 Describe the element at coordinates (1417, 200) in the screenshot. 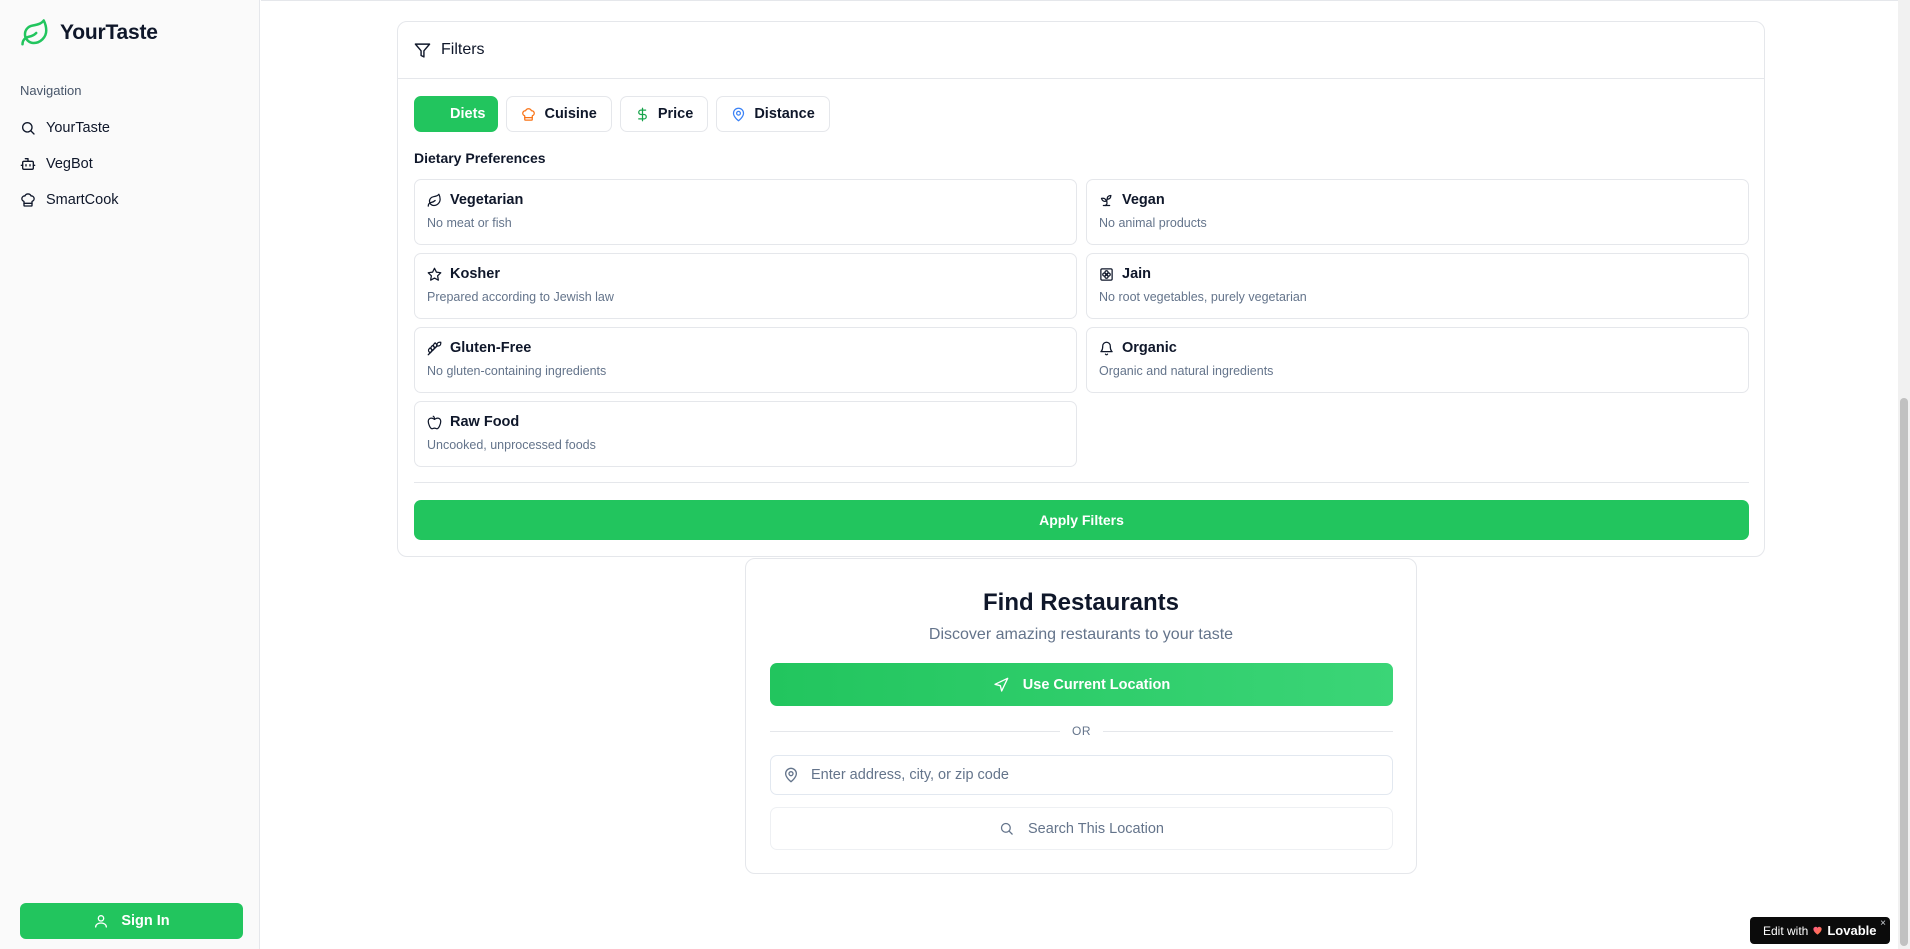

I see `diet-title-row: Vegan` at that location.